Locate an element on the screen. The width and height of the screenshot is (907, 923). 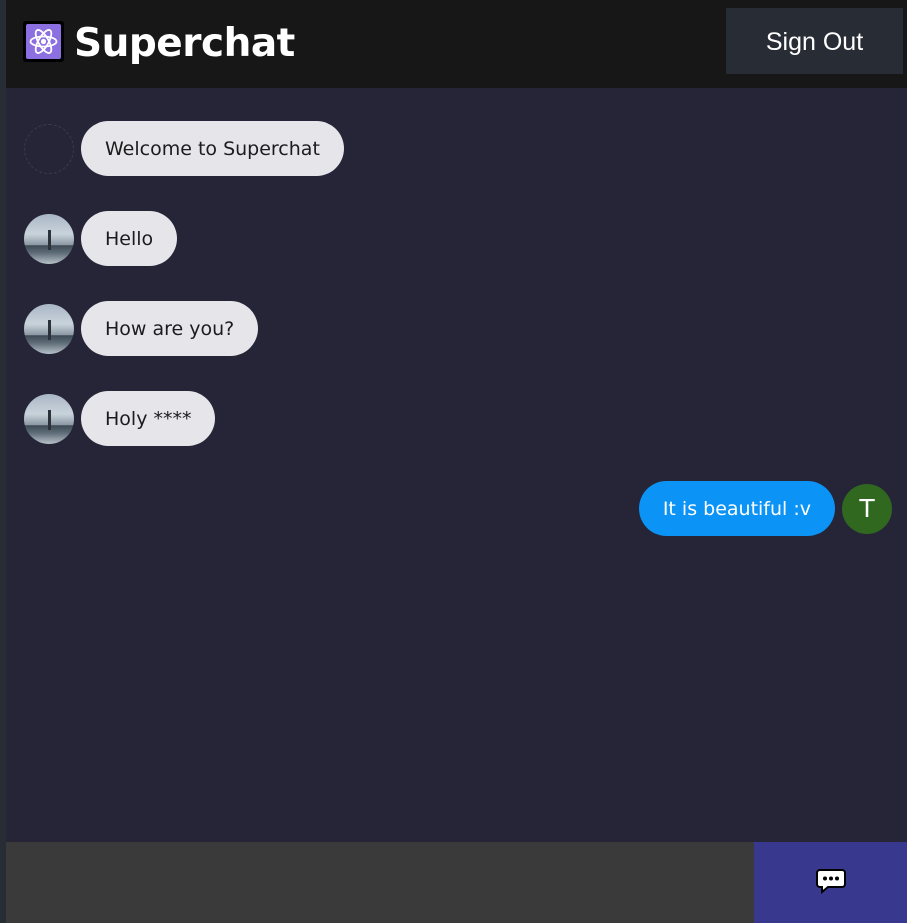
message-sent: T It is beautiful :v is located at coordinates (765, 508).